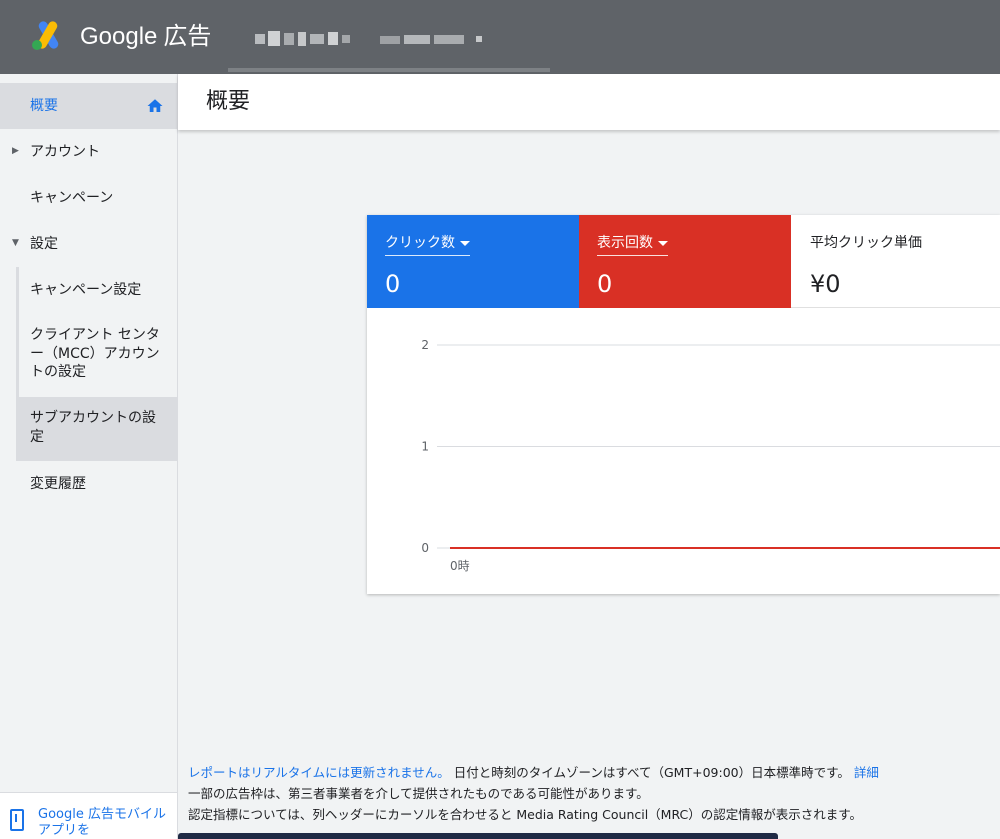  What do you see at coordinates (866, 772) in the screenshot?
I see `details-link: 詳細` at bounding box center [866, 772].